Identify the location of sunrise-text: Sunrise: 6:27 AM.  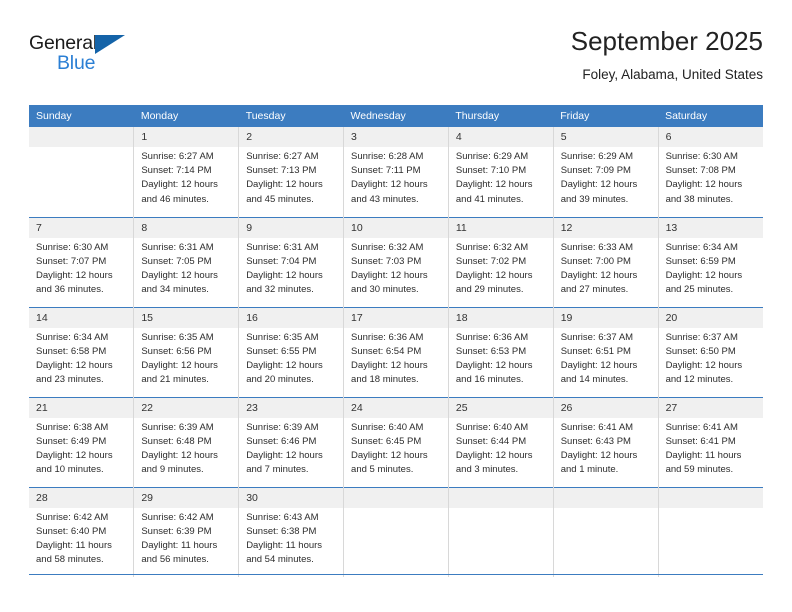
(177, 156).